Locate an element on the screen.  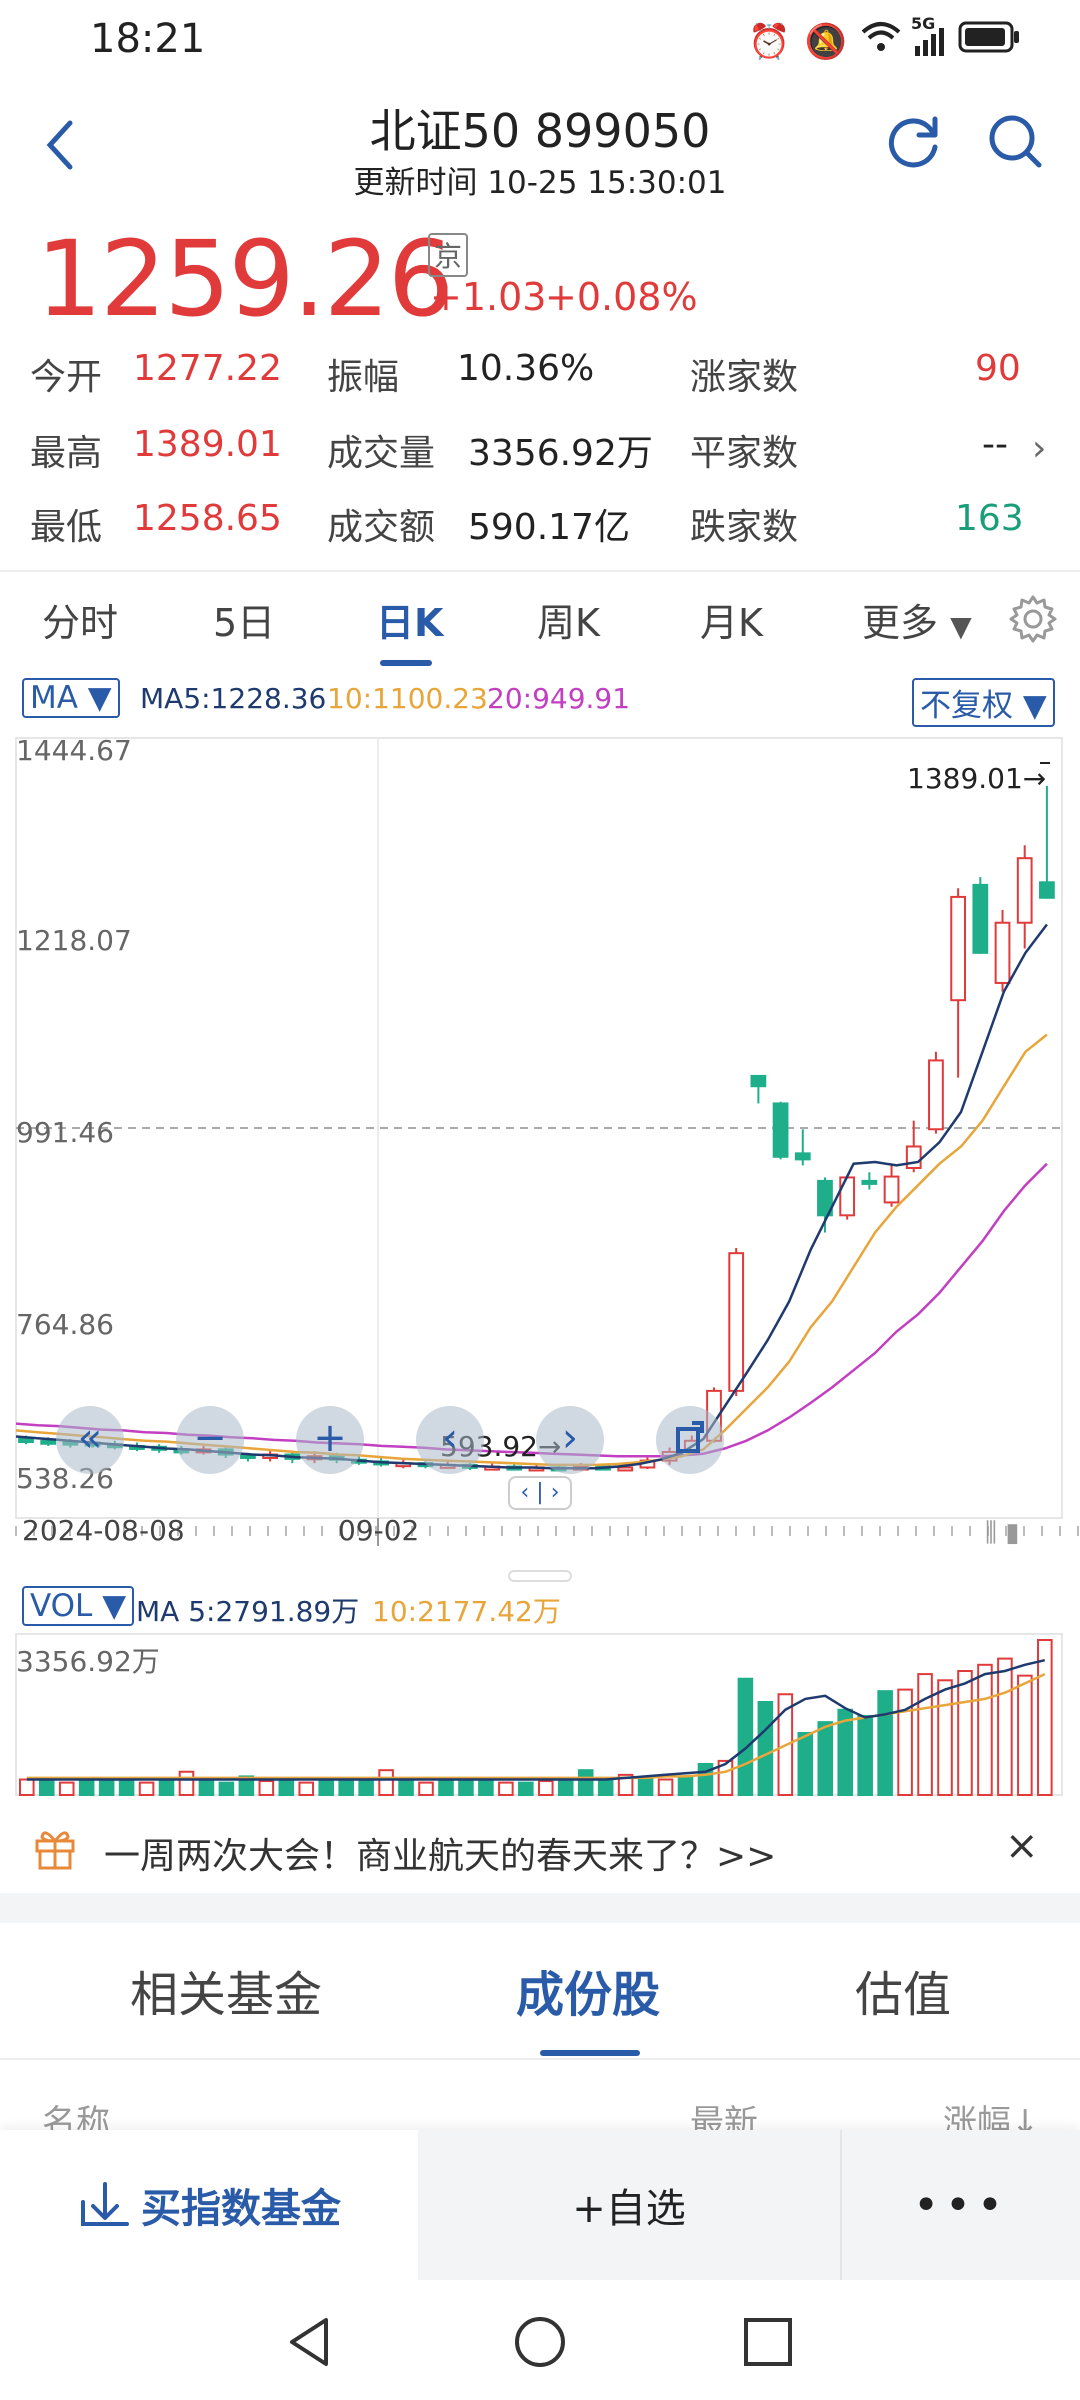
fullscreen-icon: ⫼ ▮ is located at coordinates (1002, 1533).